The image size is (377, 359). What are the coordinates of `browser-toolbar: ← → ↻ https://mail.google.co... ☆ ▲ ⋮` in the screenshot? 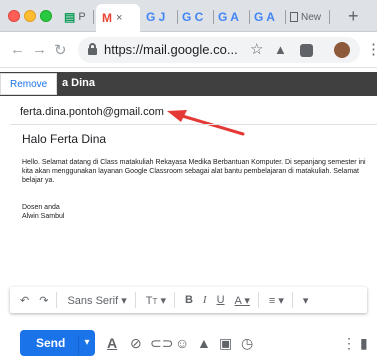 It's located at (188, 50).